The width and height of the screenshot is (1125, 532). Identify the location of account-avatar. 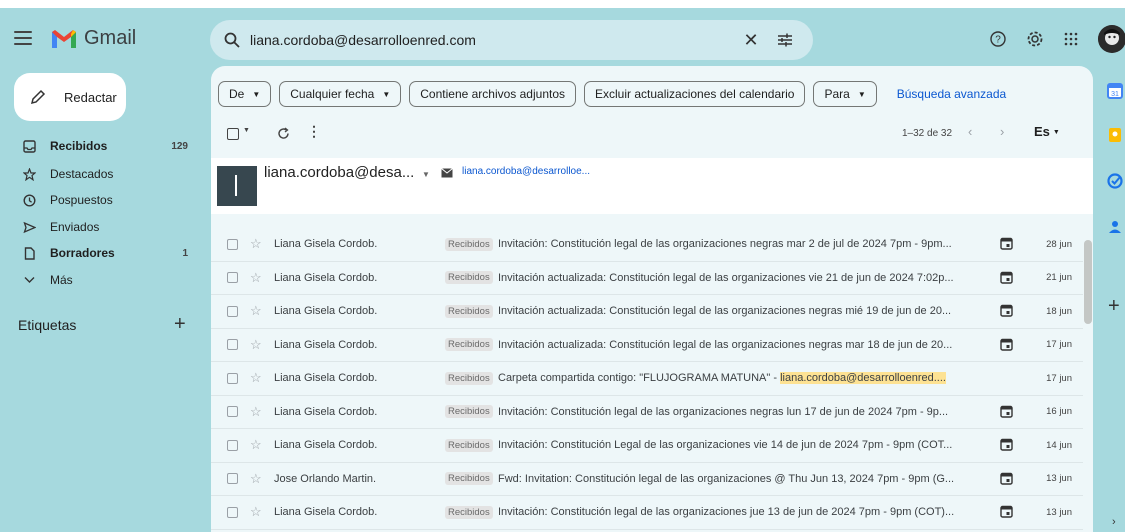
(1111, 39).